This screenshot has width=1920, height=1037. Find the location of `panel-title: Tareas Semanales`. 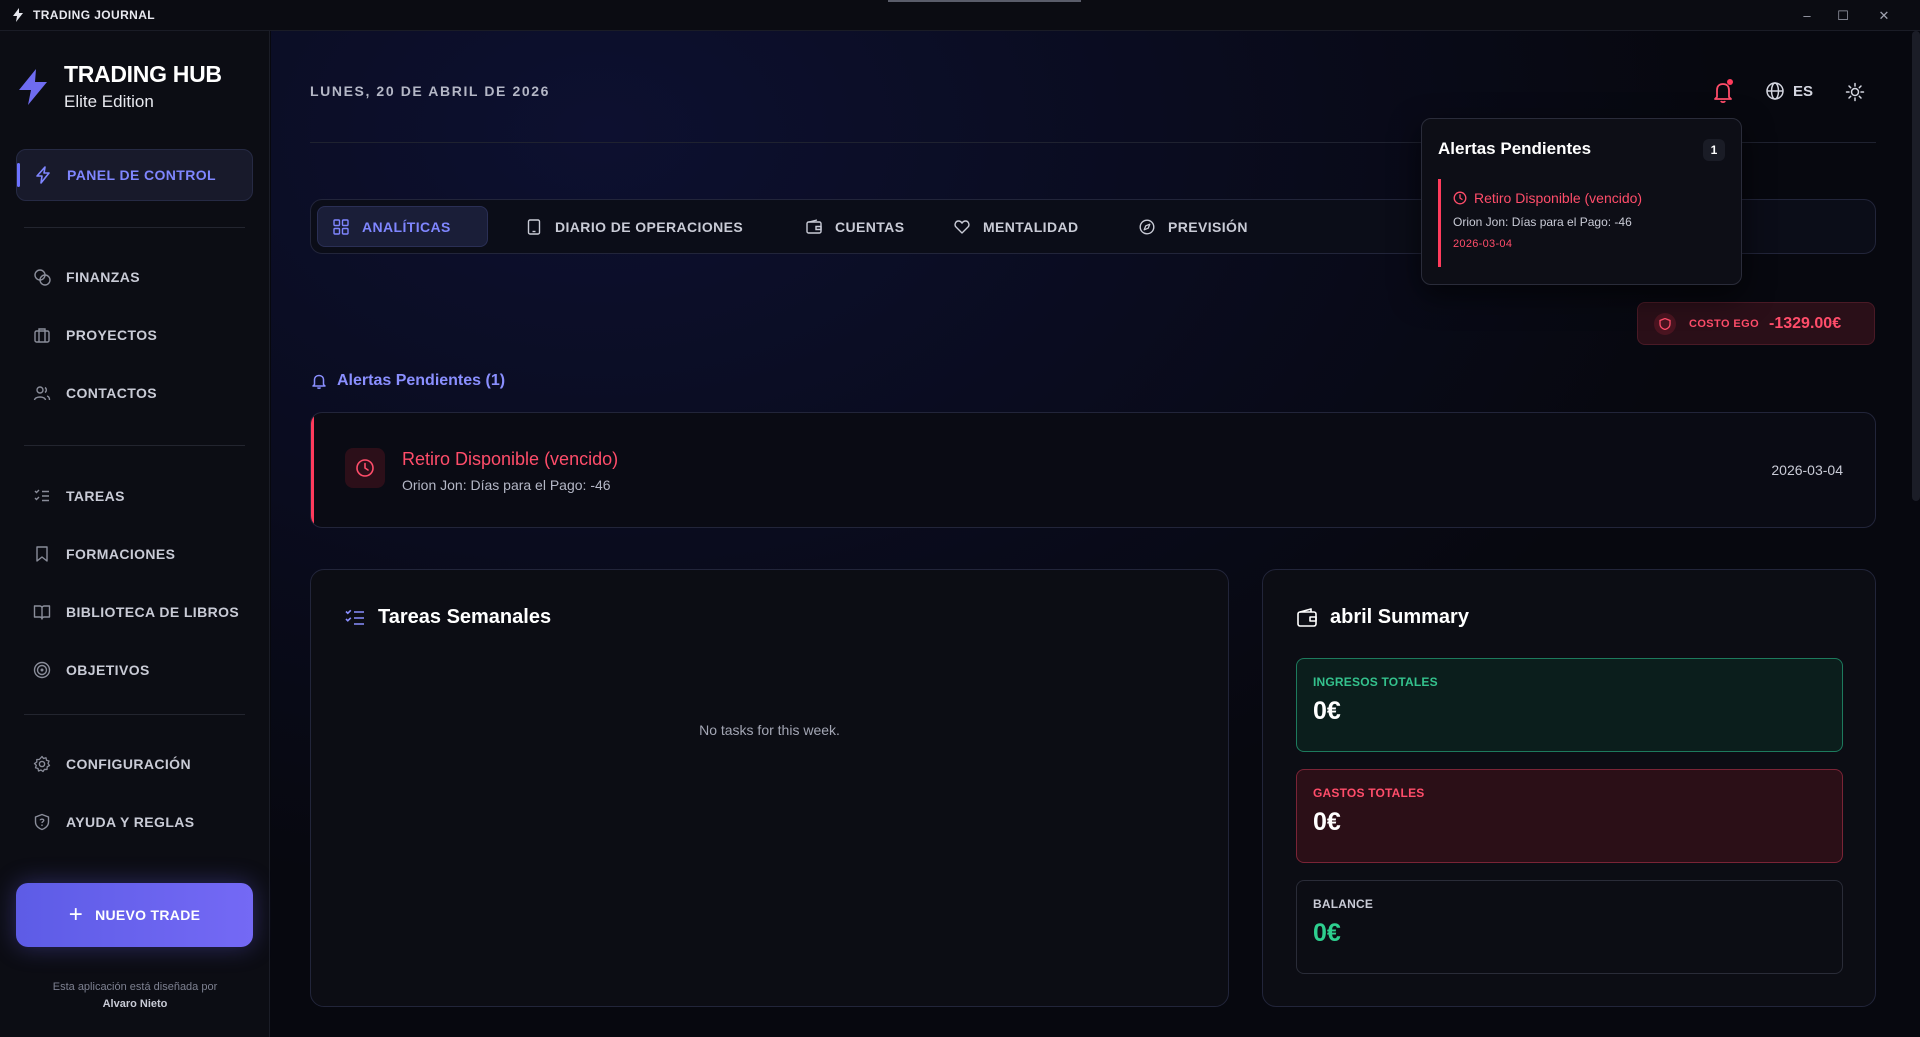

panel-title: Tareas Semanales is located at coordinates (447, 617).